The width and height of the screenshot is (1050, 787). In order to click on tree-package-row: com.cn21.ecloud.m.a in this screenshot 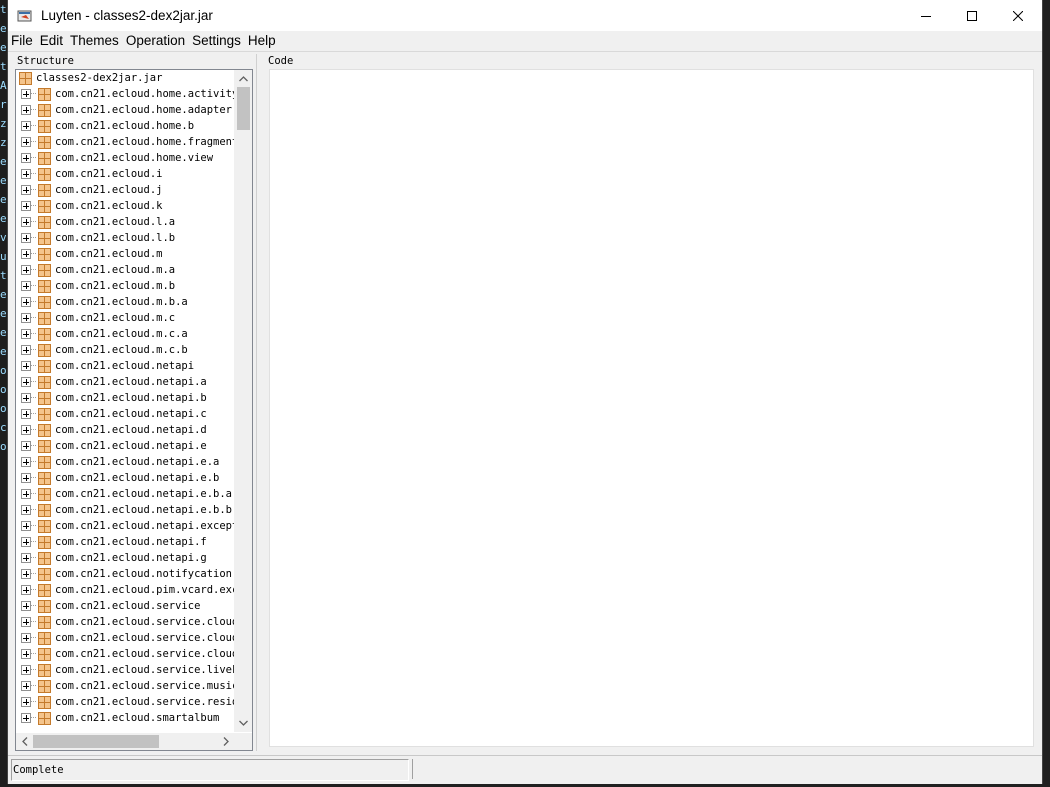, I will do `click(125, 270)`.